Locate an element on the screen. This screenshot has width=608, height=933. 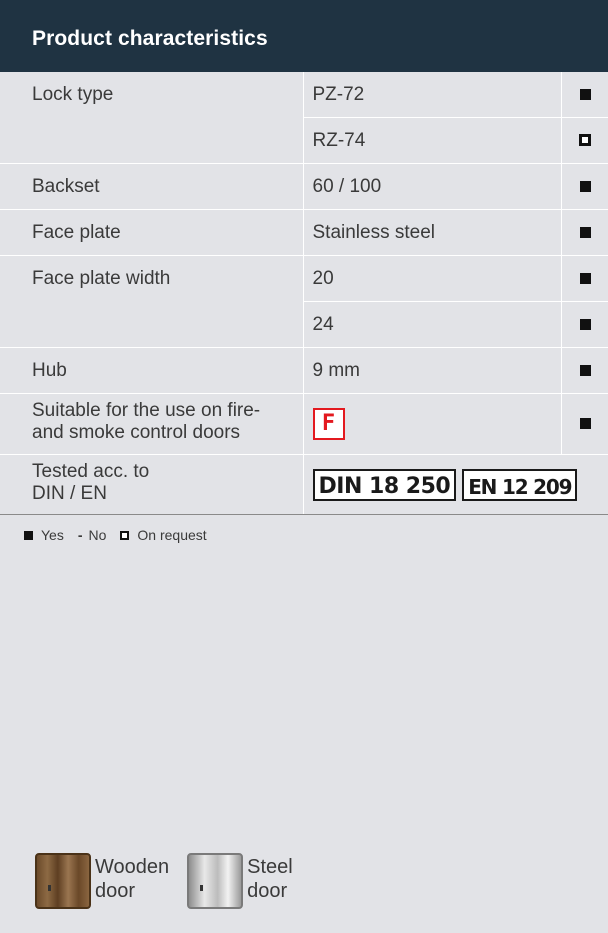
table-row: Lock type PZ-72 is located at coordinates (304, 118).